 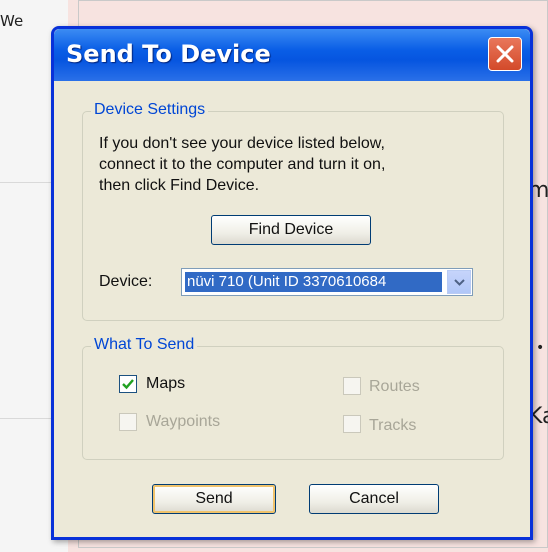 I want to click on dropdown-arrow-button, so click(x=459, y=282).